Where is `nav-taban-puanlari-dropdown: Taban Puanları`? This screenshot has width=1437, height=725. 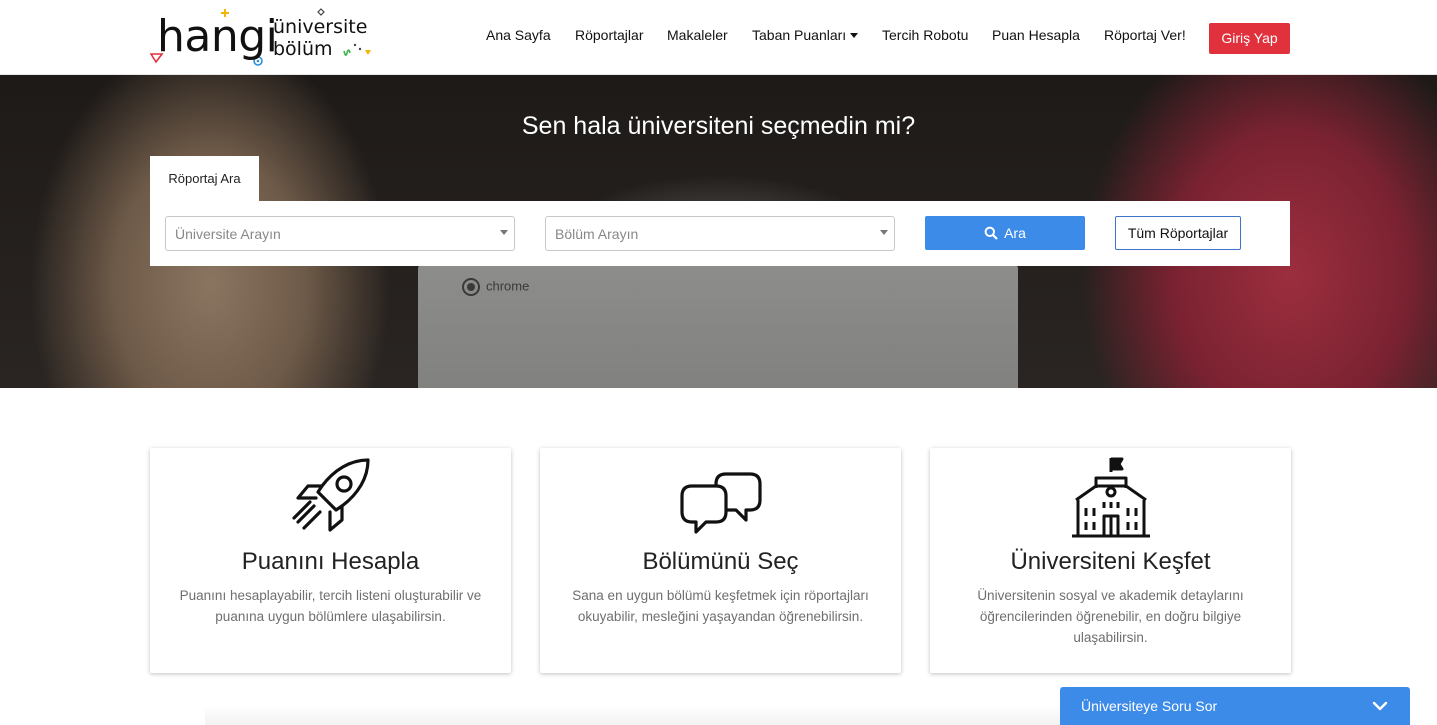
nav-taban-puanlari-dropdown: Taban Puanları is located at coordinates (805, 35).